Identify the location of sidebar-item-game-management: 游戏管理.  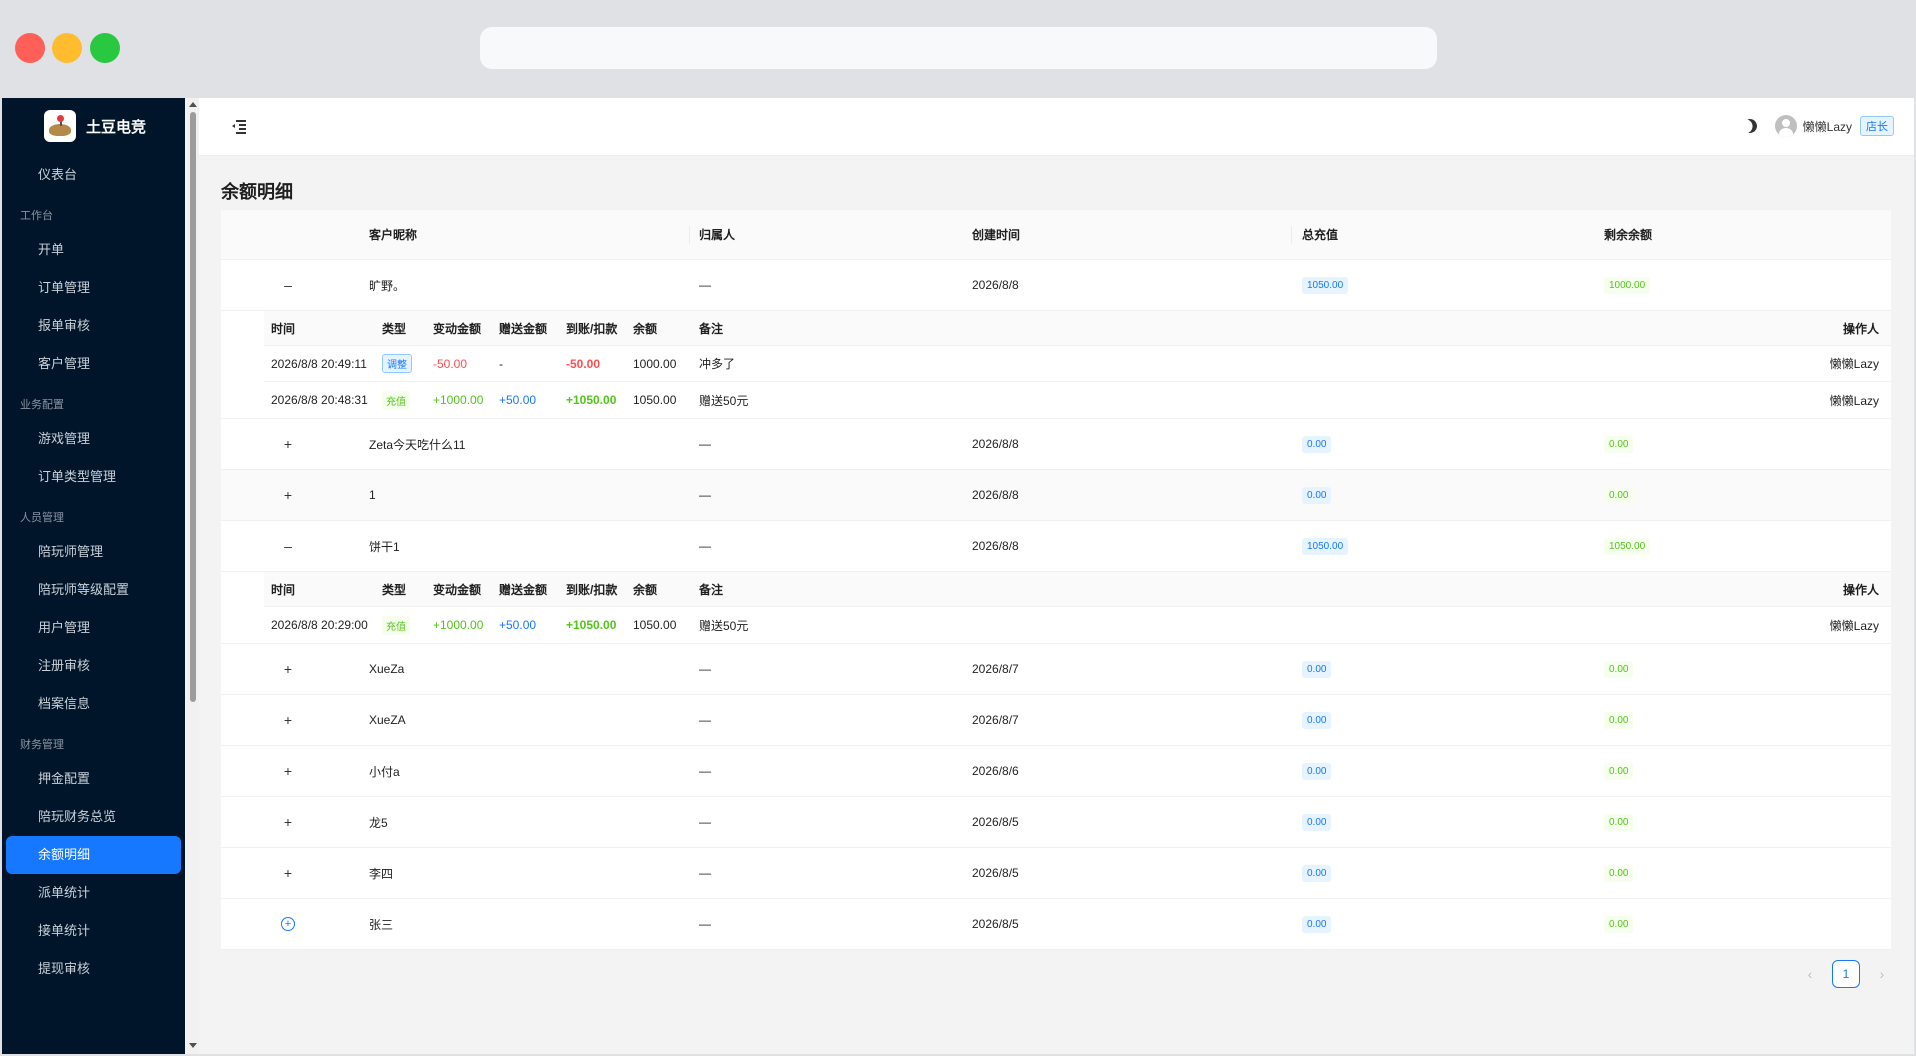
(93, 439).